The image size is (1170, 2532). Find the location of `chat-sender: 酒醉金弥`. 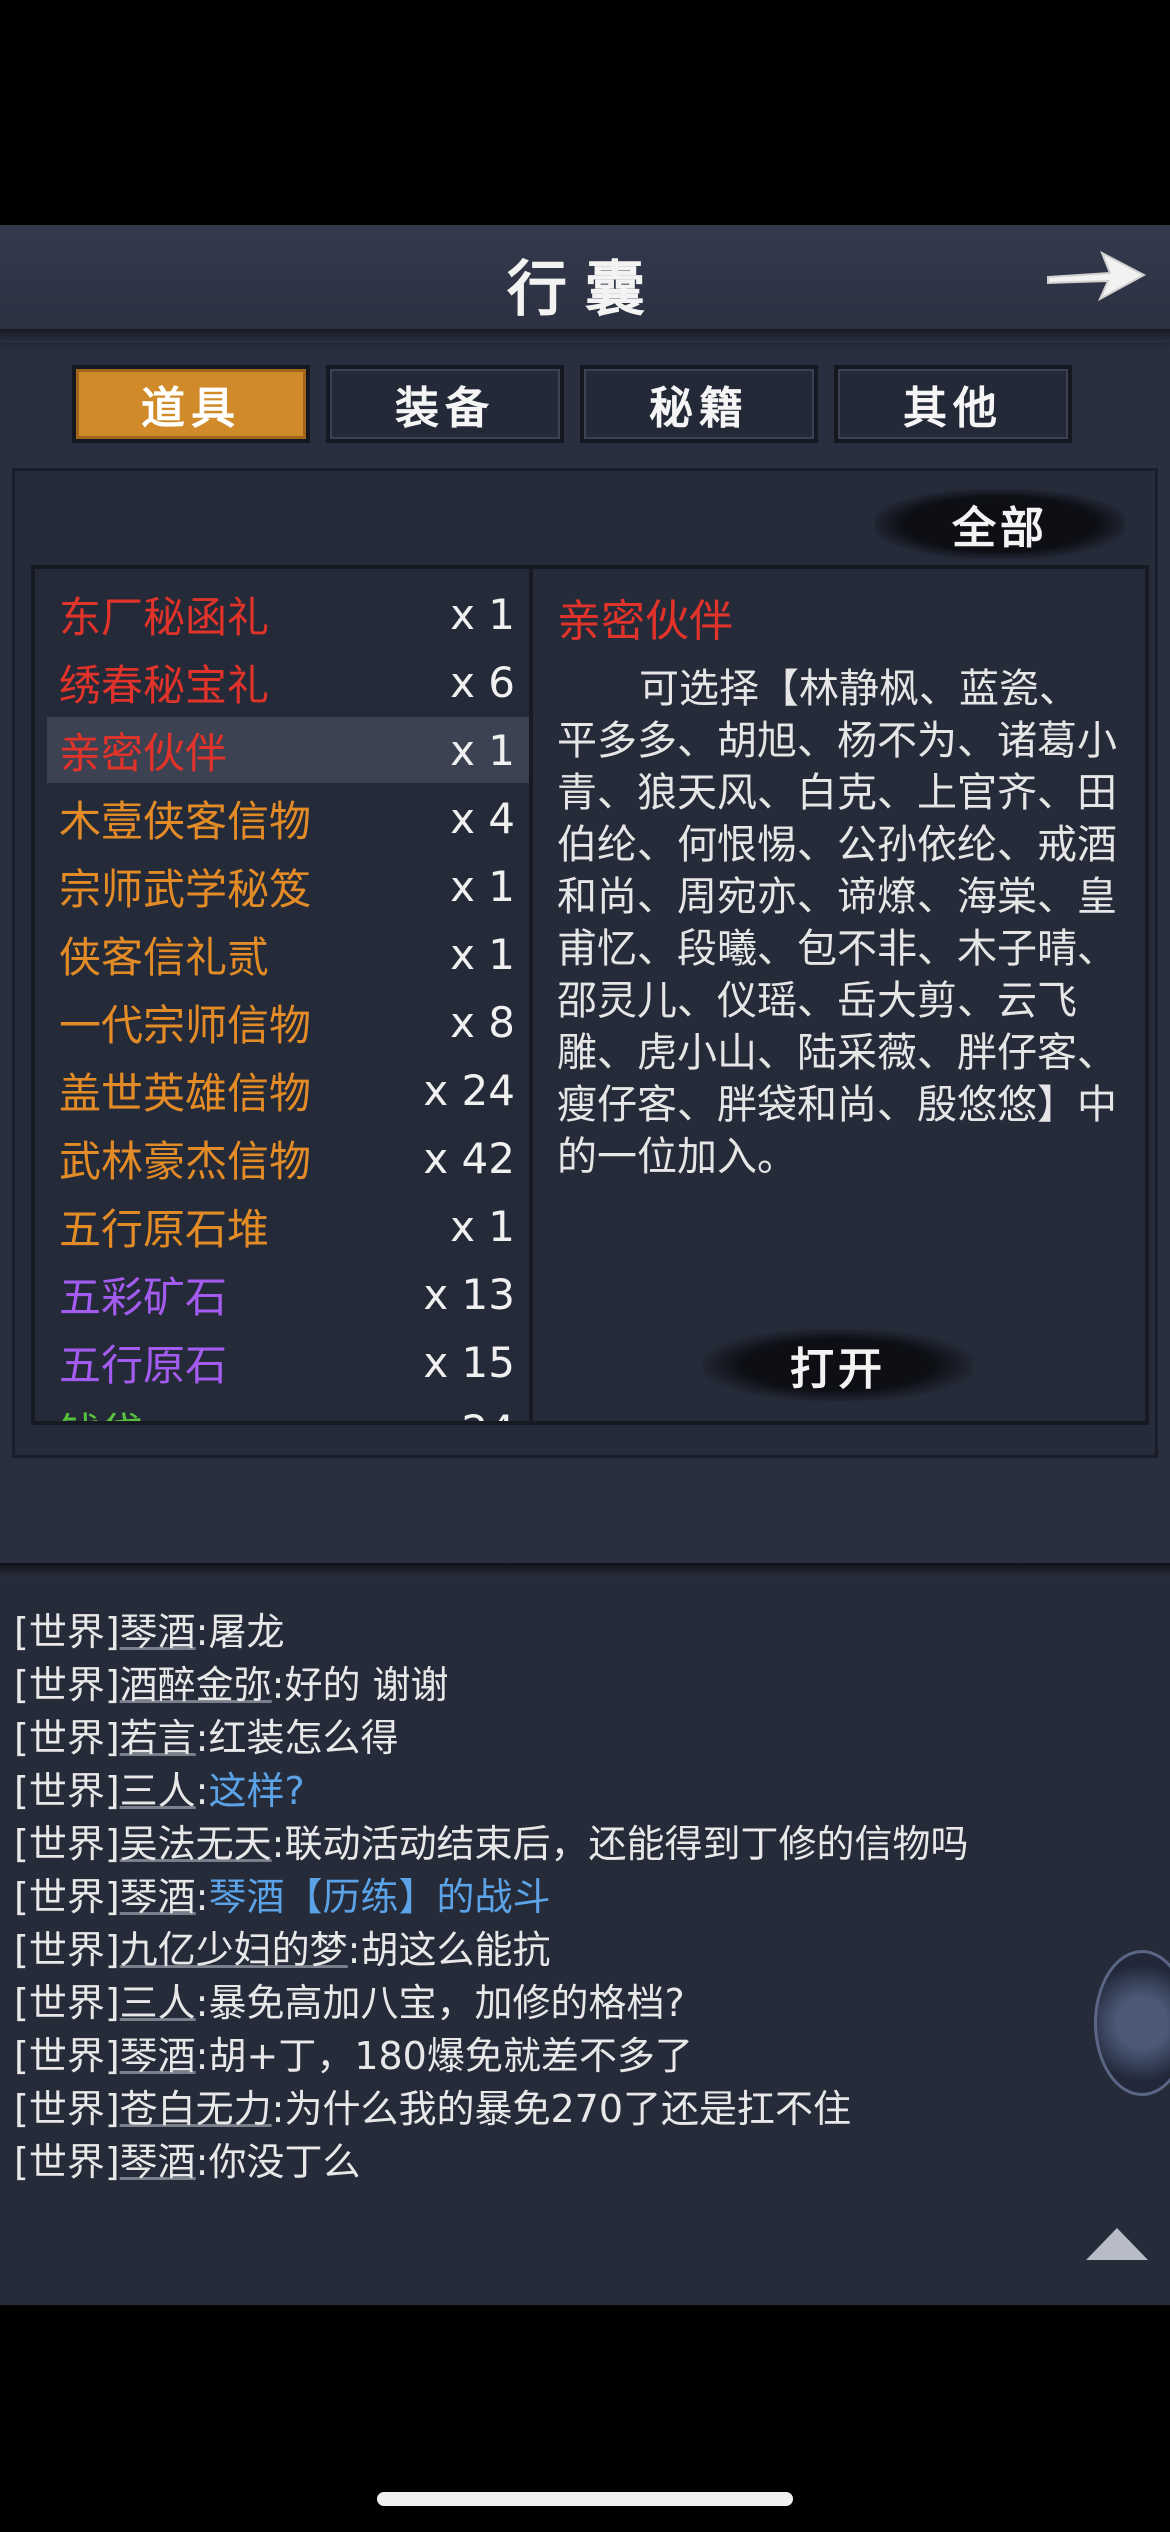

chat-sender: 酒醉金弥 is located at coordinates (196, 1685).